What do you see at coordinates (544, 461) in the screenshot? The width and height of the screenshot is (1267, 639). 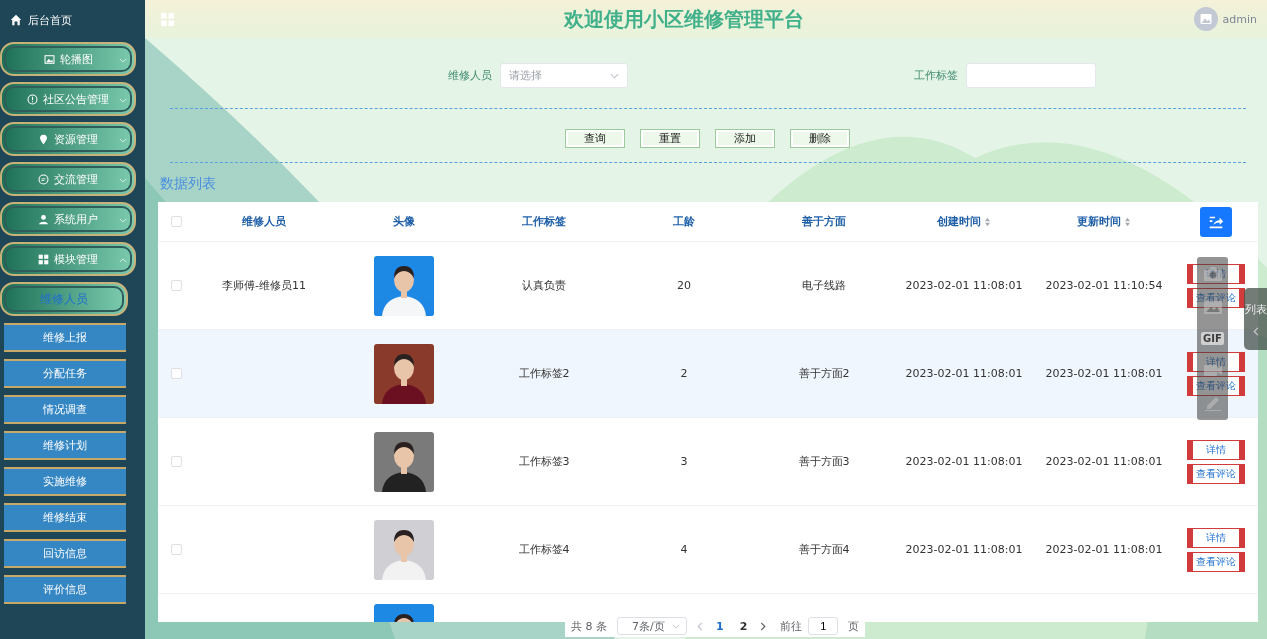 I see `table-cell: 工作标签3` at bounding box center [544, 461].